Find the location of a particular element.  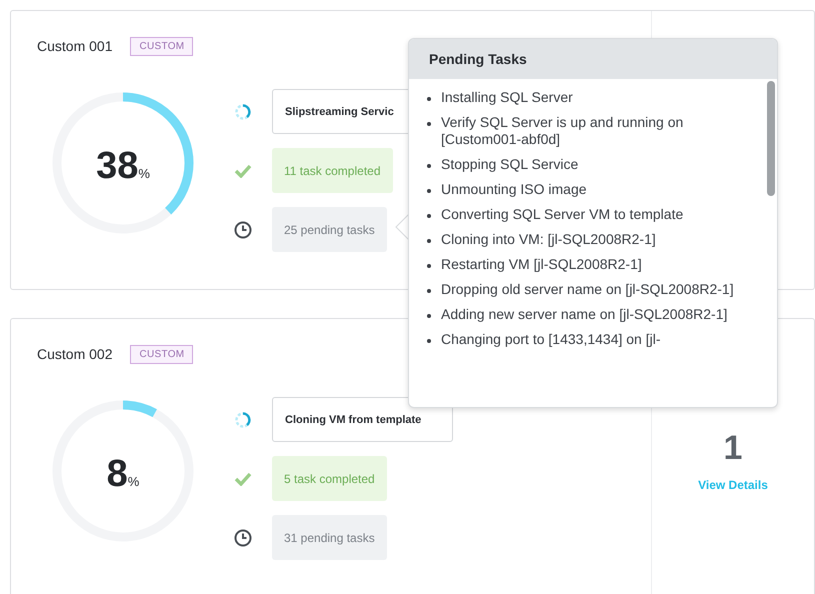

completed-count: 5 task completed is located at coordinates (329, 478).